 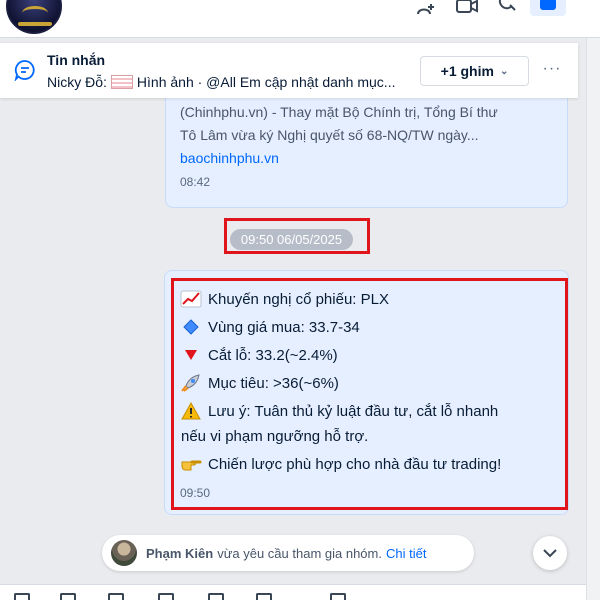 What do you see at coordinates (124, 553) in the screenshot?
I see `avatar` at bounding box center [124, 553].